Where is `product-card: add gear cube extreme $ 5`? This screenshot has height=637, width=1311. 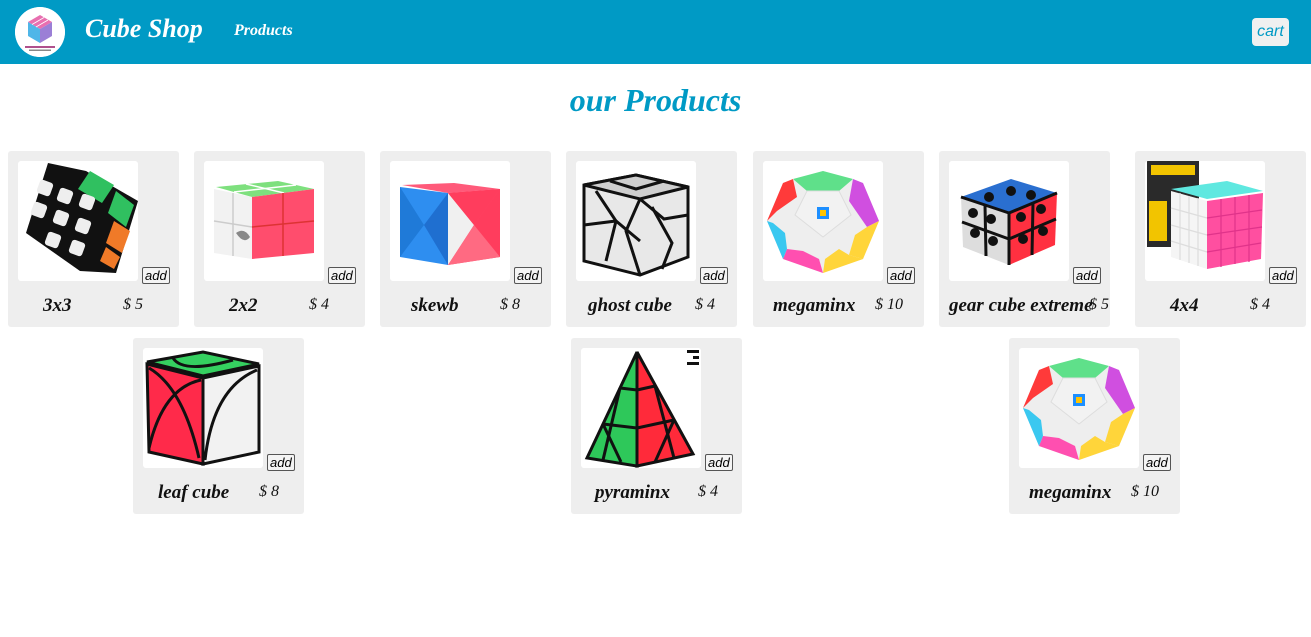 product-card: add gear cube extreme $ 5 is located at coordinates (1024, 239).